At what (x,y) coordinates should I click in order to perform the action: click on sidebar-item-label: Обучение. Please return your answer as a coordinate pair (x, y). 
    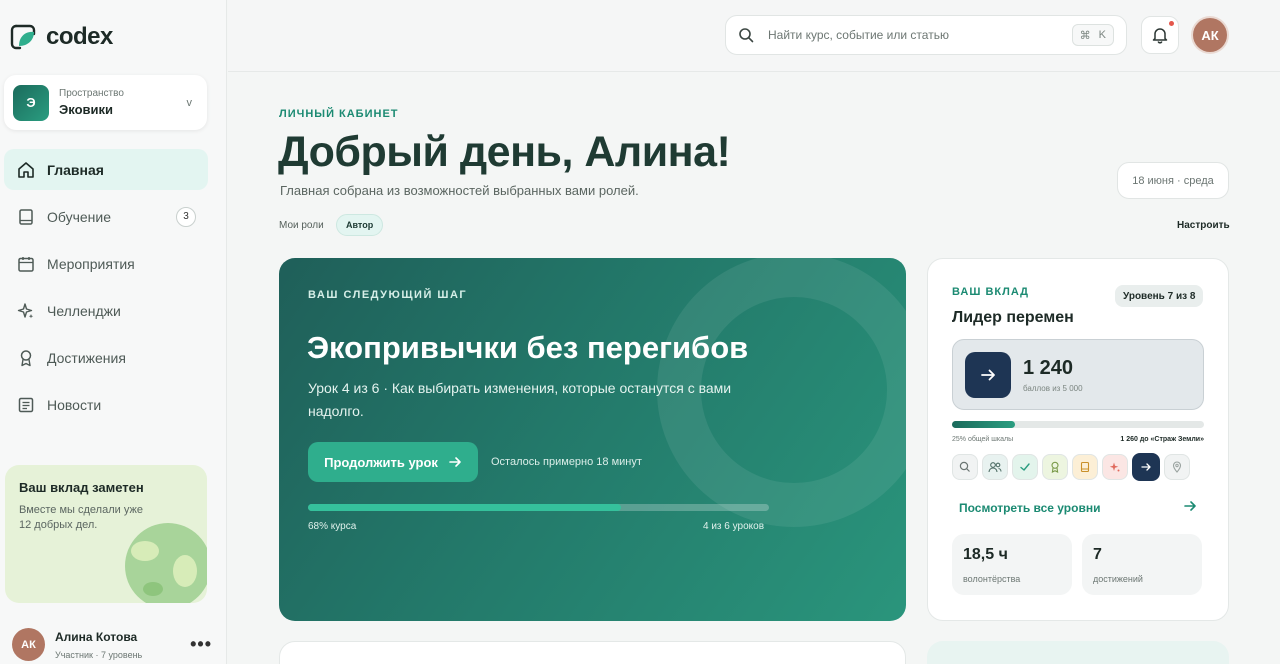
    Looking at the image, I should click on (79, 216).